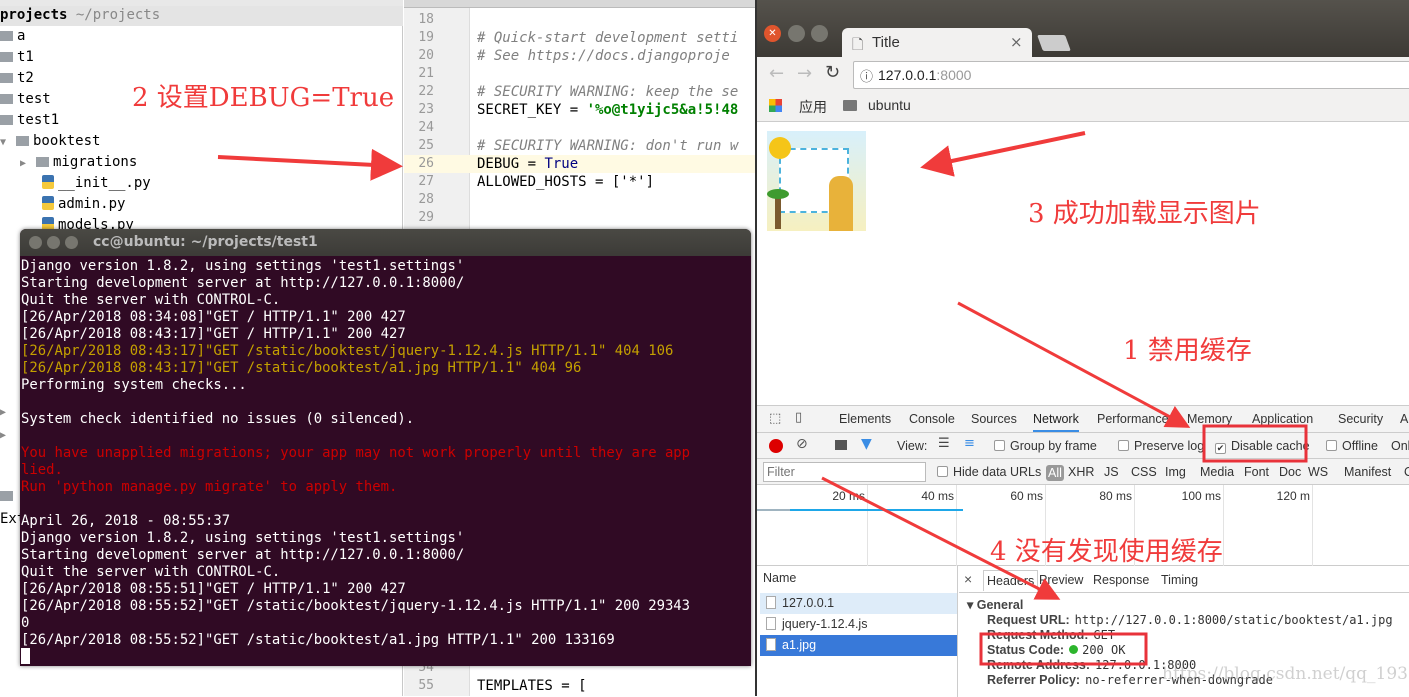 The height and width of the screenshot is (697, 1409). I want to click on annotation-3: 3 成功加载显示图片, so click(1144, 214).